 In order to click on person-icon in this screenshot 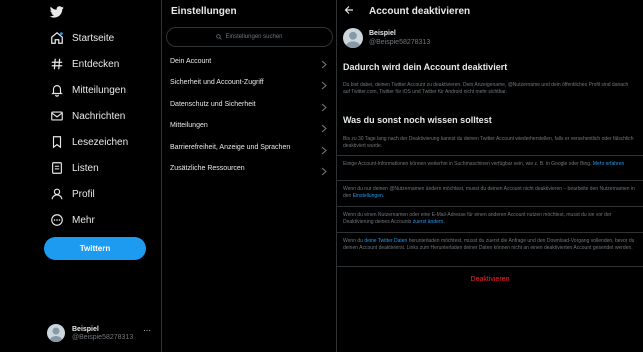, I will do `click(57, 194)`.